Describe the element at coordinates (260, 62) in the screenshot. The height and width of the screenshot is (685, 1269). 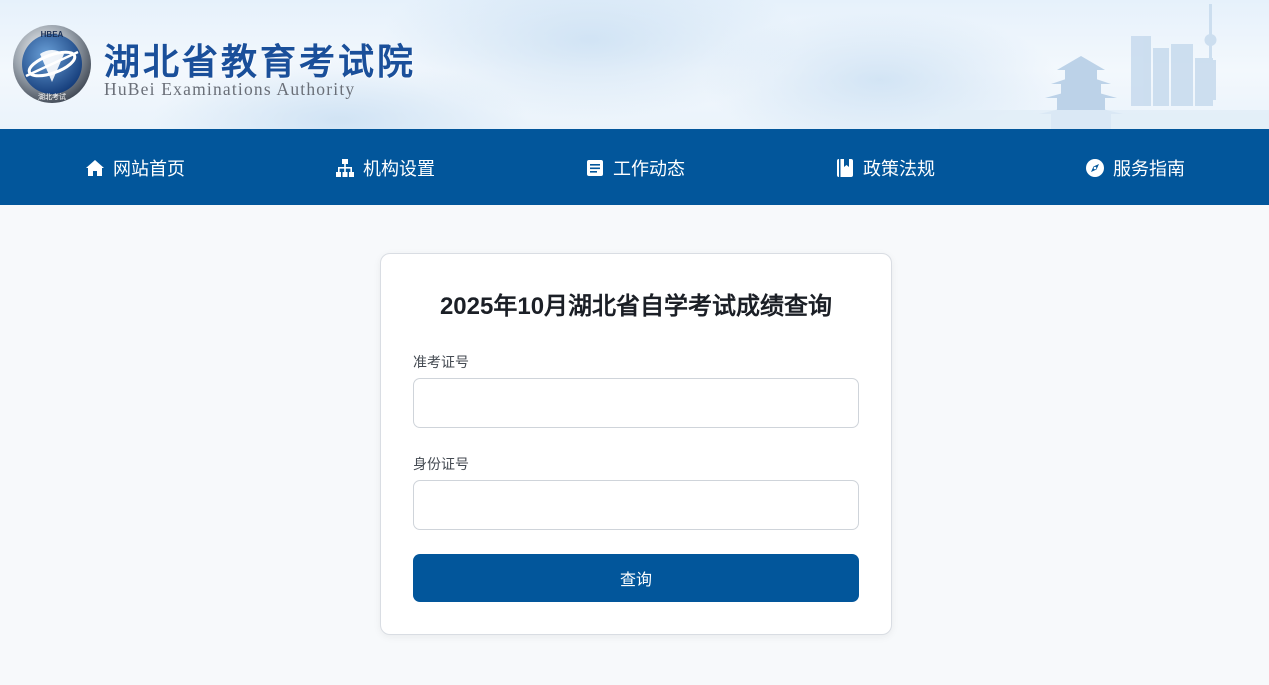
I see `org-name-chinese: 湖北省教育考试院` at that location.